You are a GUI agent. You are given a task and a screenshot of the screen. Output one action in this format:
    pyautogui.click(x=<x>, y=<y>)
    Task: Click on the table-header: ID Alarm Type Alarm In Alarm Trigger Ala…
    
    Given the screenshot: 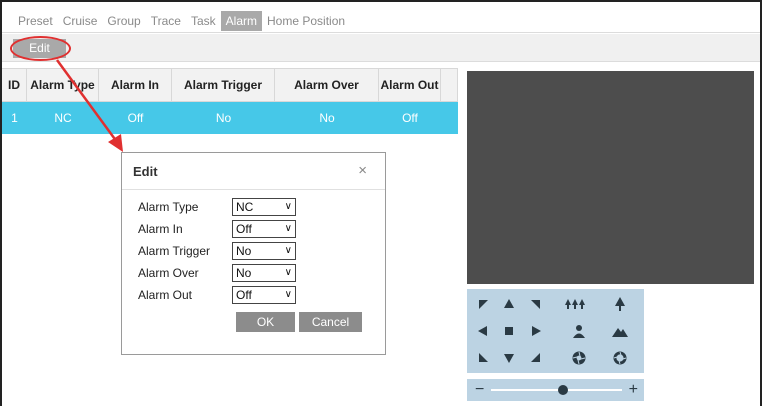 What is the action you would take?
    pyautogui.click(x=230, y=85)
    